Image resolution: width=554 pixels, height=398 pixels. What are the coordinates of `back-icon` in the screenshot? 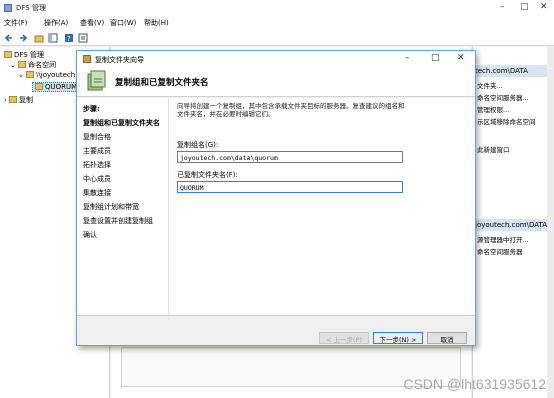 It's located at (9, 38).